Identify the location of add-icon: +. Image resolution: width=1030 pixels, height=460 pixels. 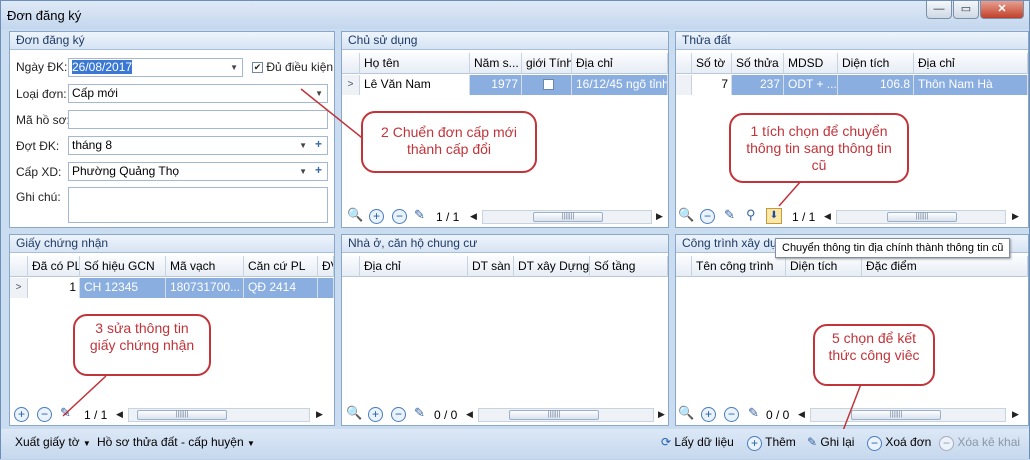
(754, 443).